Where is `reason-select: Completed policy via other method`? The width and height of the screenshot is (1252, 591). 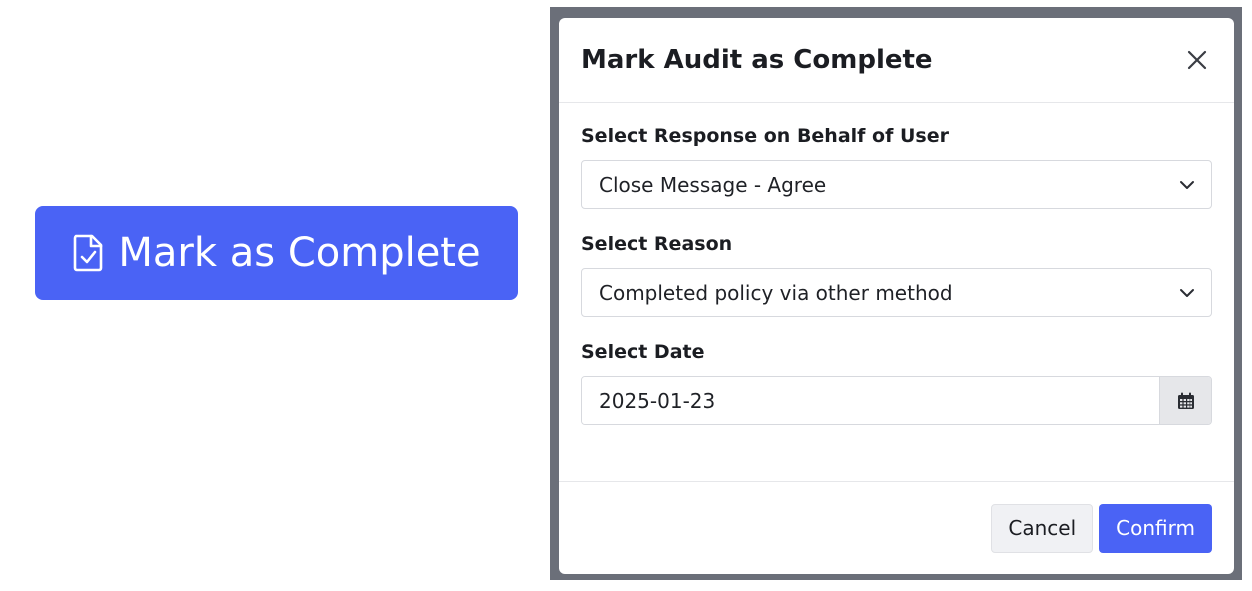
reason-select: Completed policy via other method is located at coordinates (896, 292).